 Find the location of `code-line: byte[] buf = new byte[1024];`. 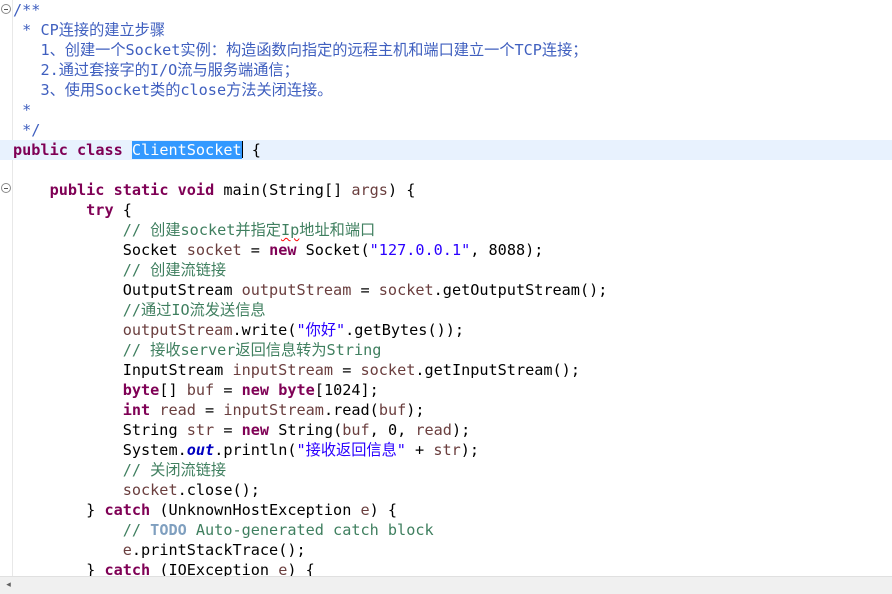

code-line: byte[] buf = new byte[1024]; is located at coordinates (446, 390).